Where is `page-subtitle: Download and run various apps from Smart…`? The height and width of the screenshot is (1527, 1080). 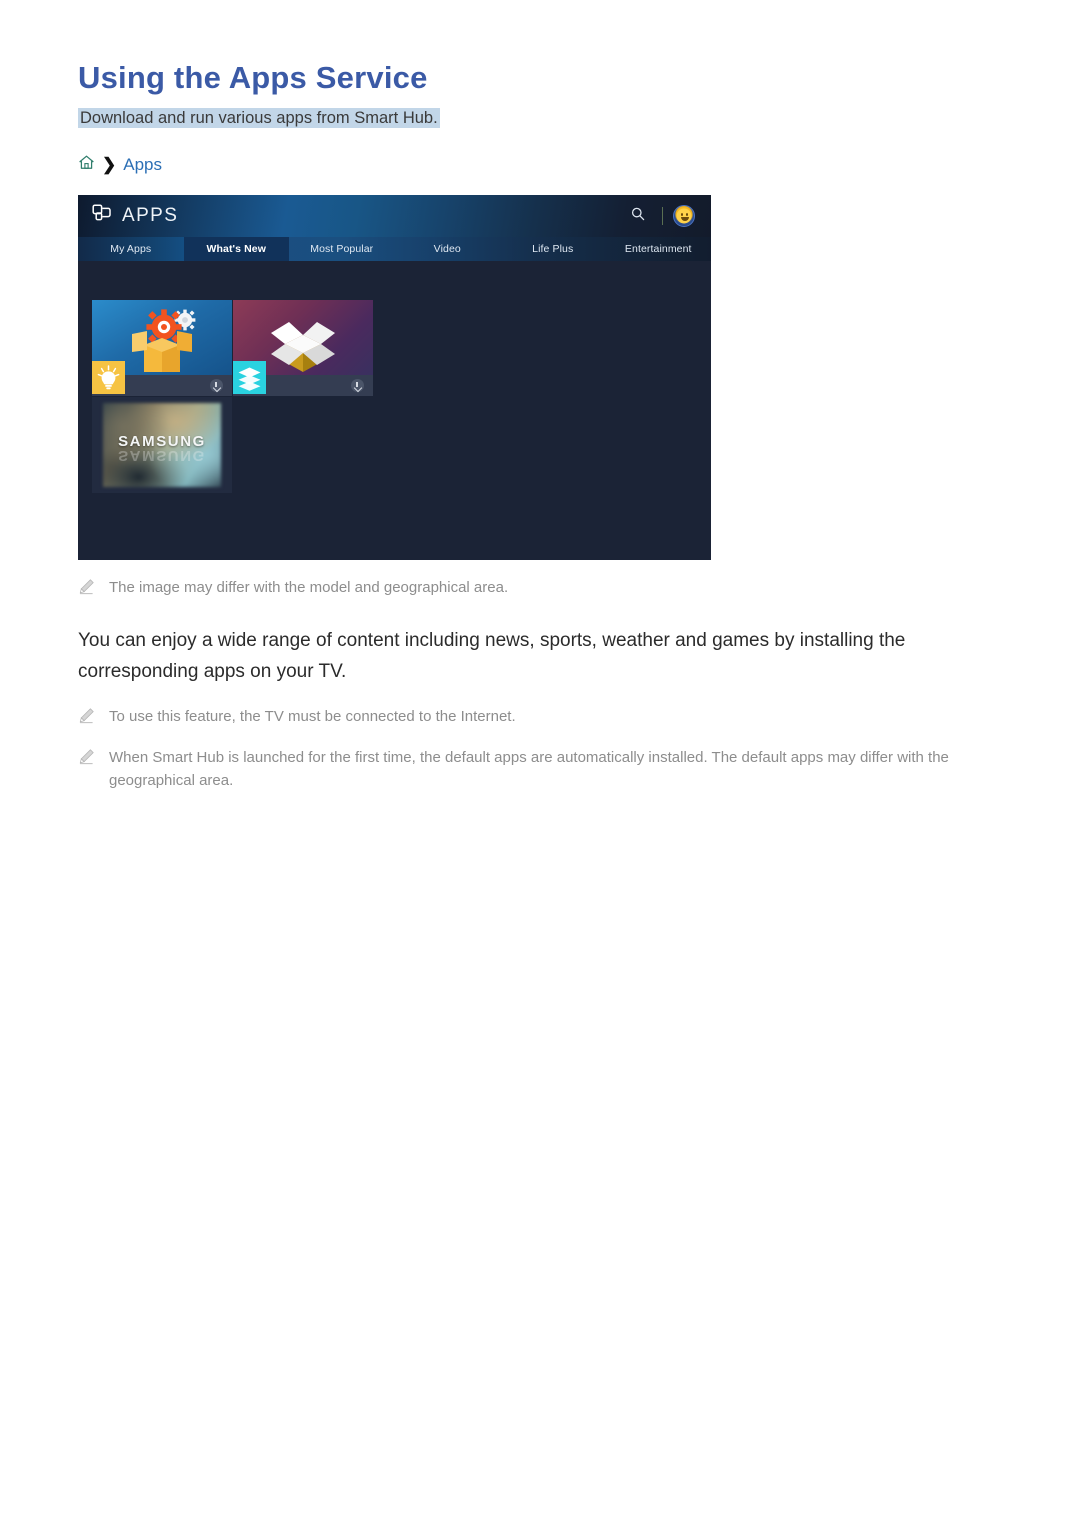
page-subtitle: Download and run various apps from Smart… is located at coordinates (259, 117).